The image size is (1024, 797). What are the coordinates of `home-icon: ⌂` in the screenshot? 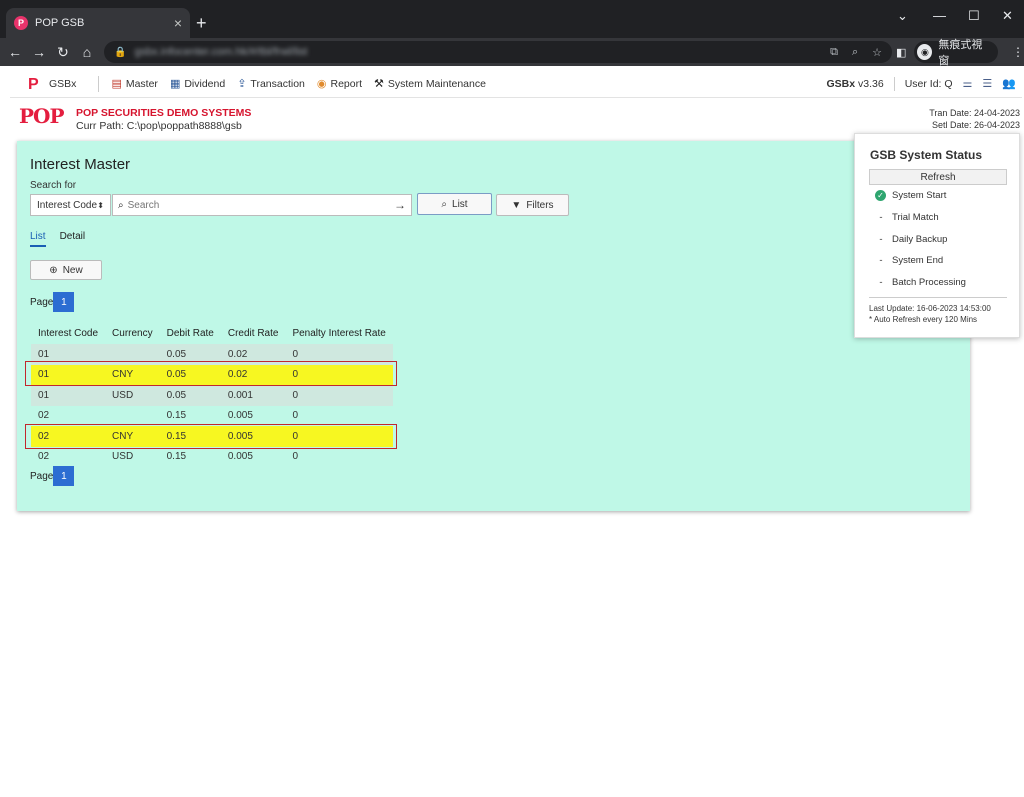 It's located at (87, 52).